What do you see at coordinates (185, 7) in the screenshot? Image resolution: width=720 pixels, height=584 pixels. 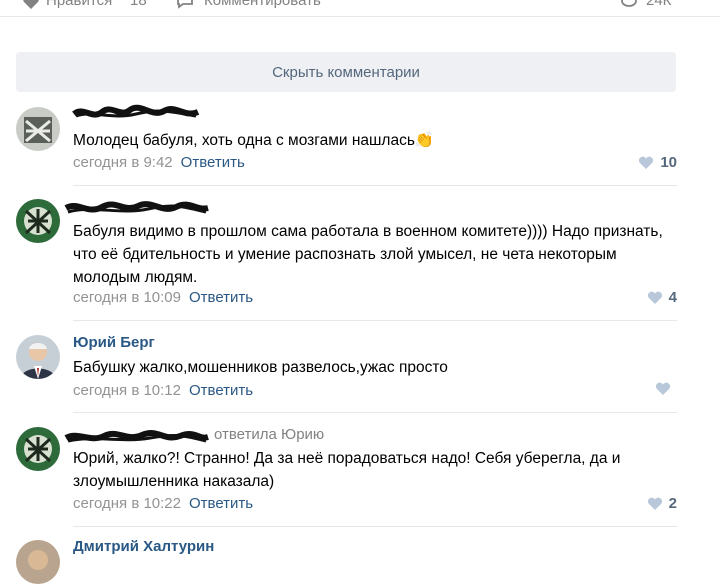 I see `comment-icon` at bounding box center [185, 7].